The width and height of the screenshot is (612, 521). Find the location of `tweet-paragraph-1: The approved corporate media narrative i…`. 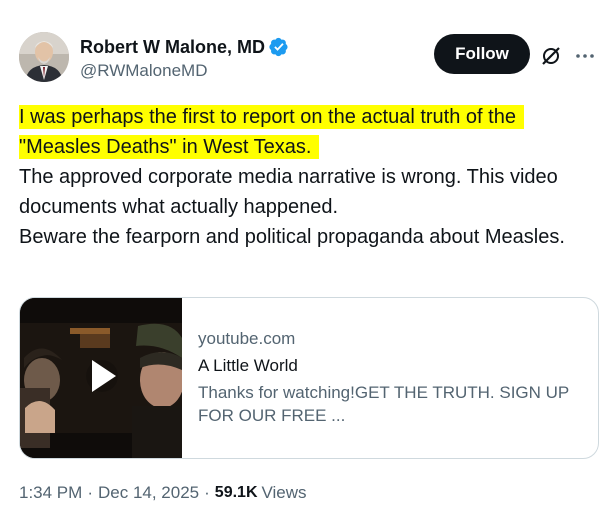

tweet-paragraph-1: The approved corporate media narrative i… is located at coordinates (288, 192).